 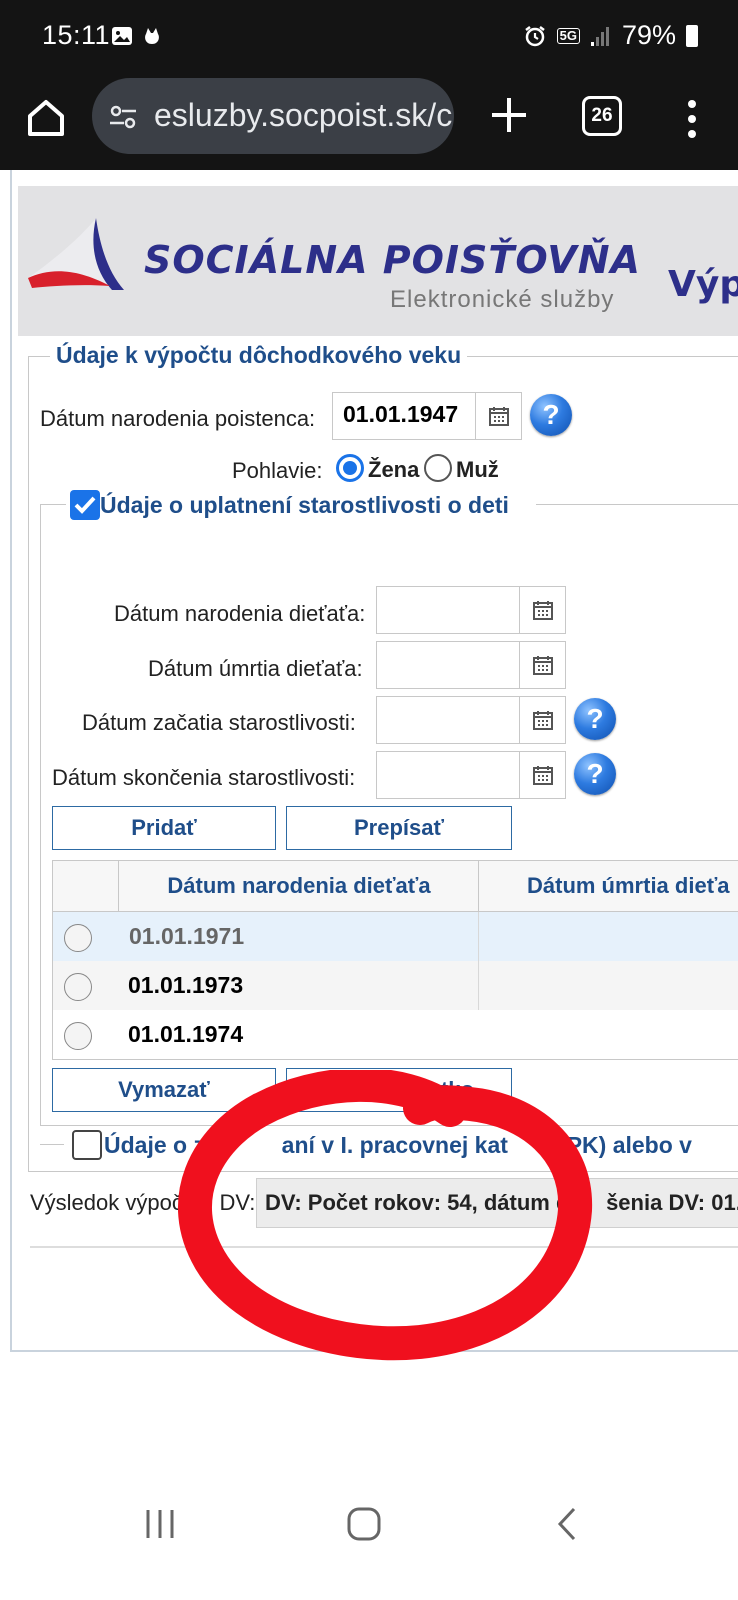 What do you see at coordinates (568, 1524) in the screenshot?
I see `back-icon` at bounding box center [568, 1524].